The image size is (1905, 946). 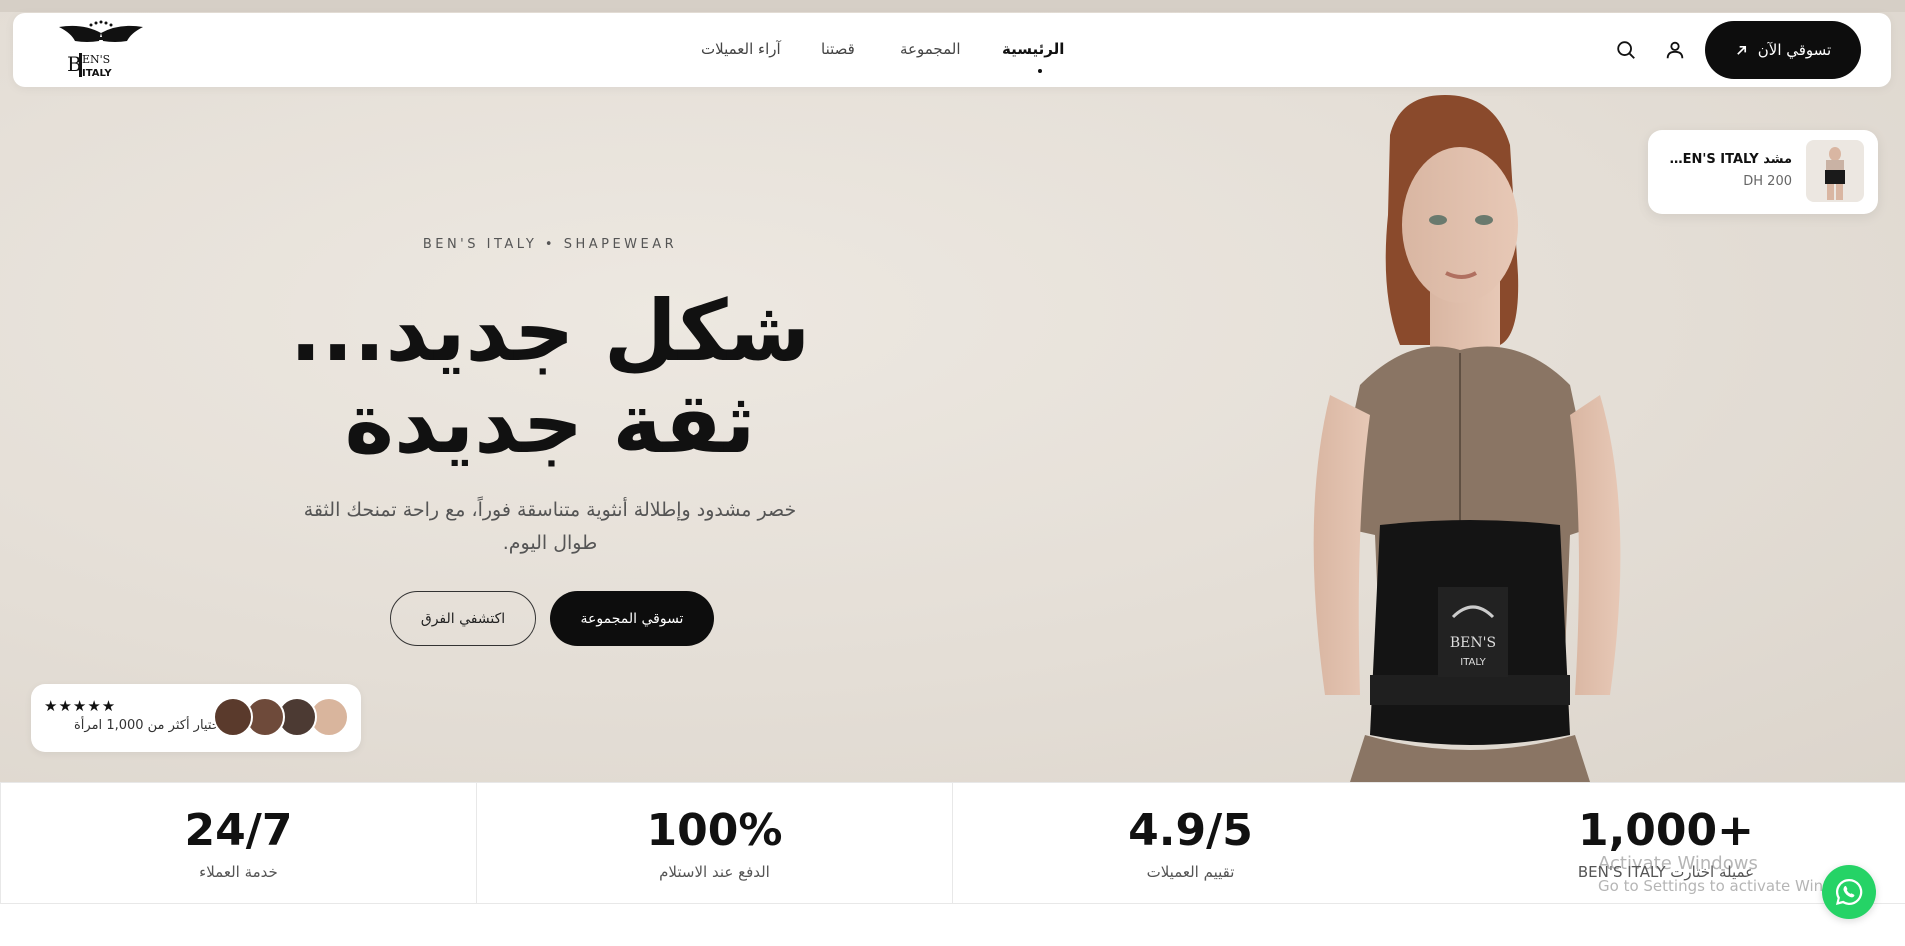 I want to click on mini-product-card: مشد BEN'S ITALY الك... DH 200, so click(x=1763, y=172).